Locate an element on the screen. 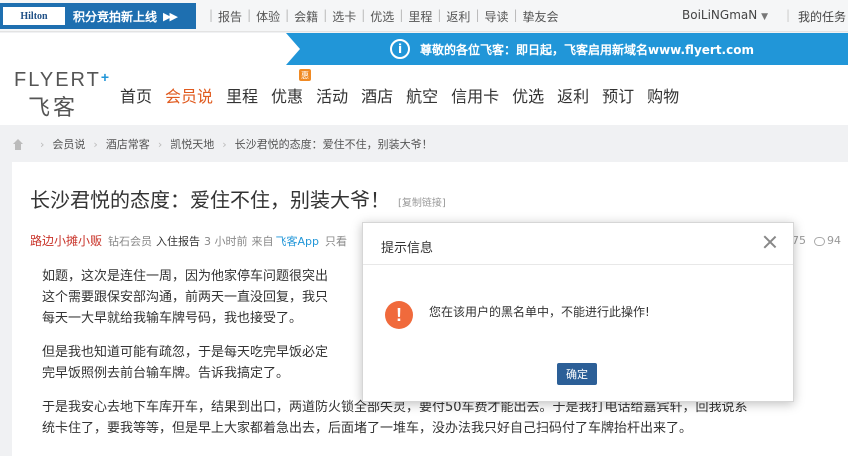 The width and height of the screenshot is (848, 456). main-nav-item: 优选 is located at coordinates (528, 95).